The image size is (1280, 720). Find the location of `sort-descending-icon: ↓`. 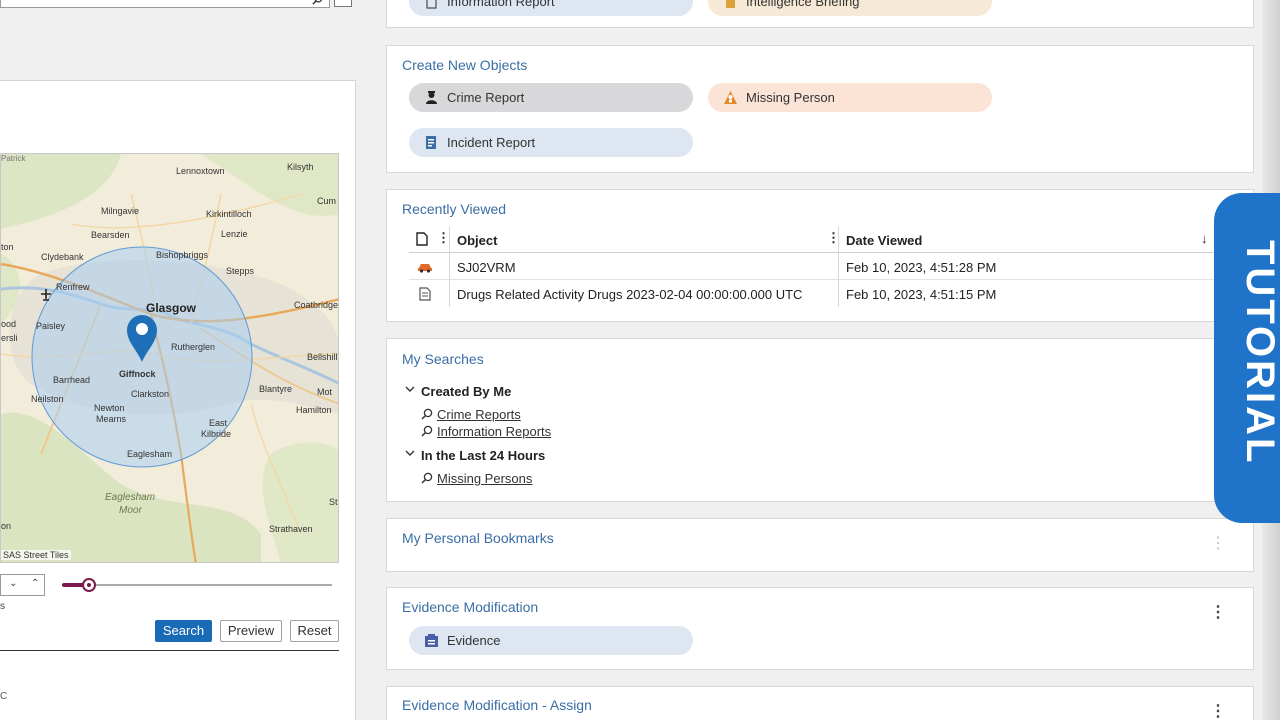

sort-descending-icon: ↓ is located at coordinates (1204, 238).